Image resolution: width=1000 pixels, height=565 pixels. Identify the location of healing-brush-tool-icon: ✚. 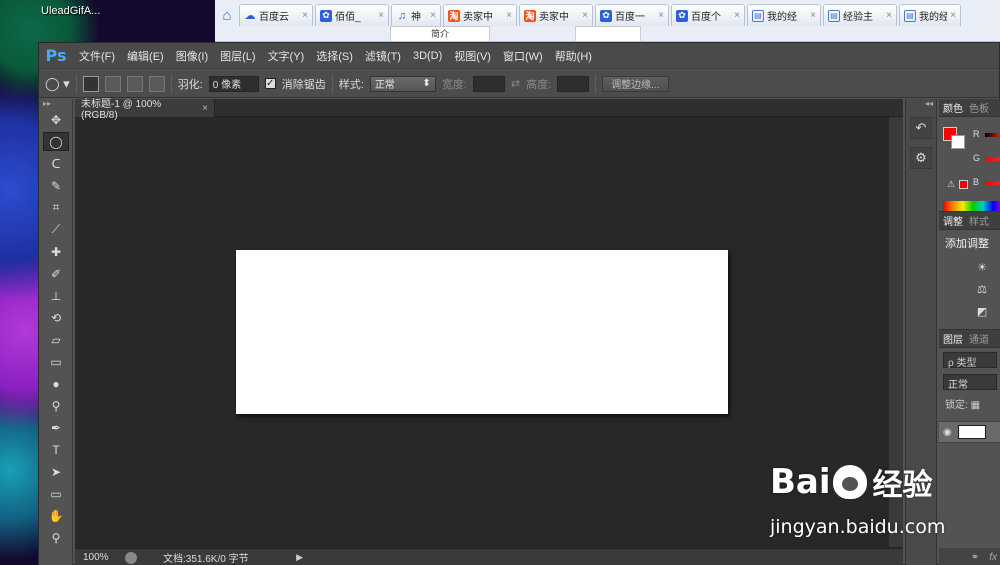
(56, 251).